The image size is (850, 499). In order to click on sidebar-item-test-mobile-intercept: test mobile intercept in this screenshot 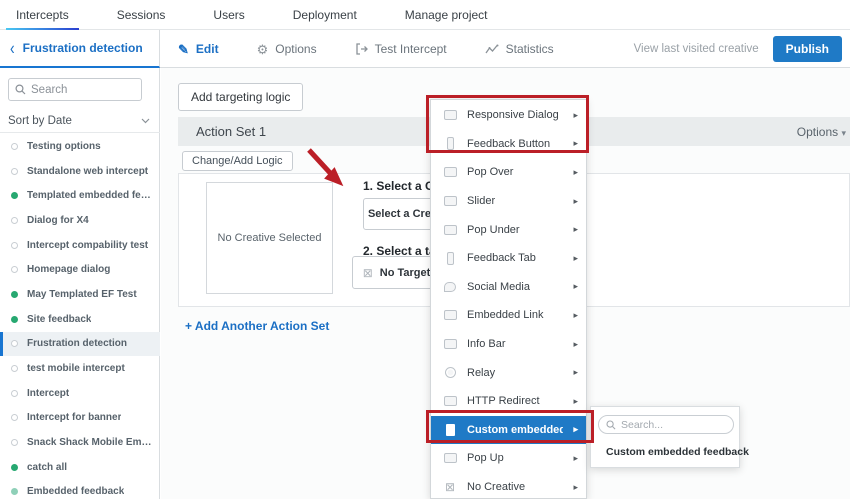, I will do `click(80, 368)`.